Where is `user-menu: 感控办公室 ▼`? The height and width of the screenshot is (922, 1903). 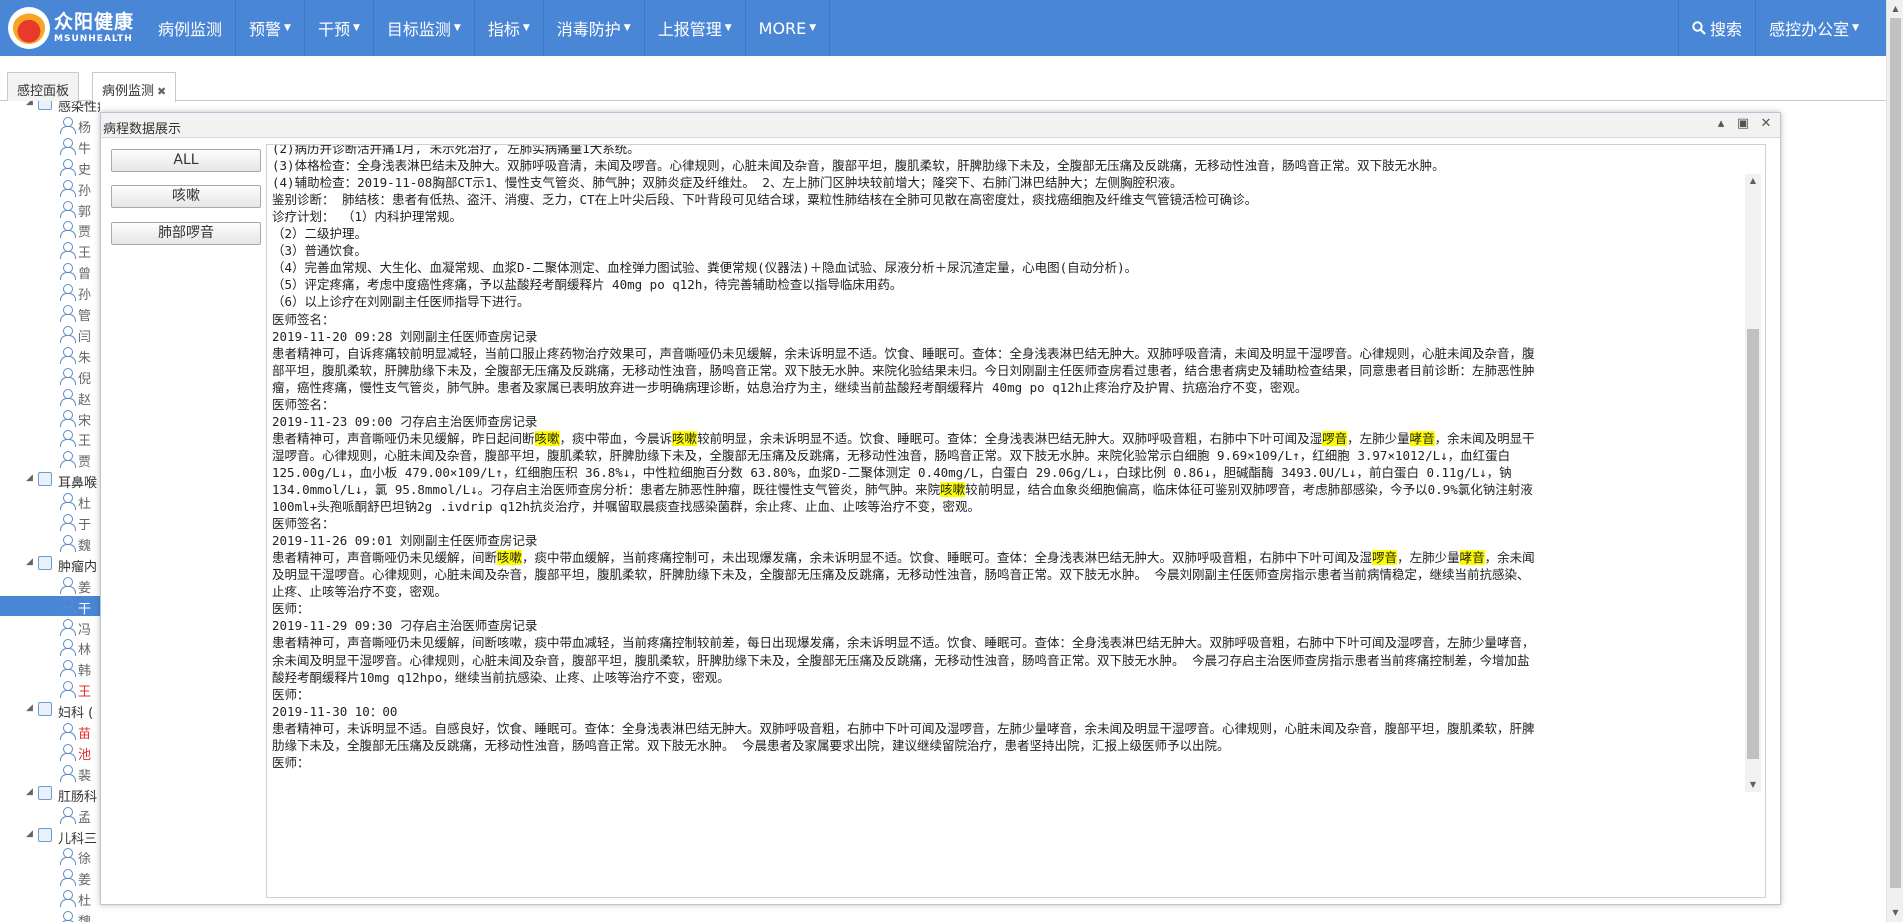
user-menu: 感控办公室 ▼ is located at coordinates (1829, 28).